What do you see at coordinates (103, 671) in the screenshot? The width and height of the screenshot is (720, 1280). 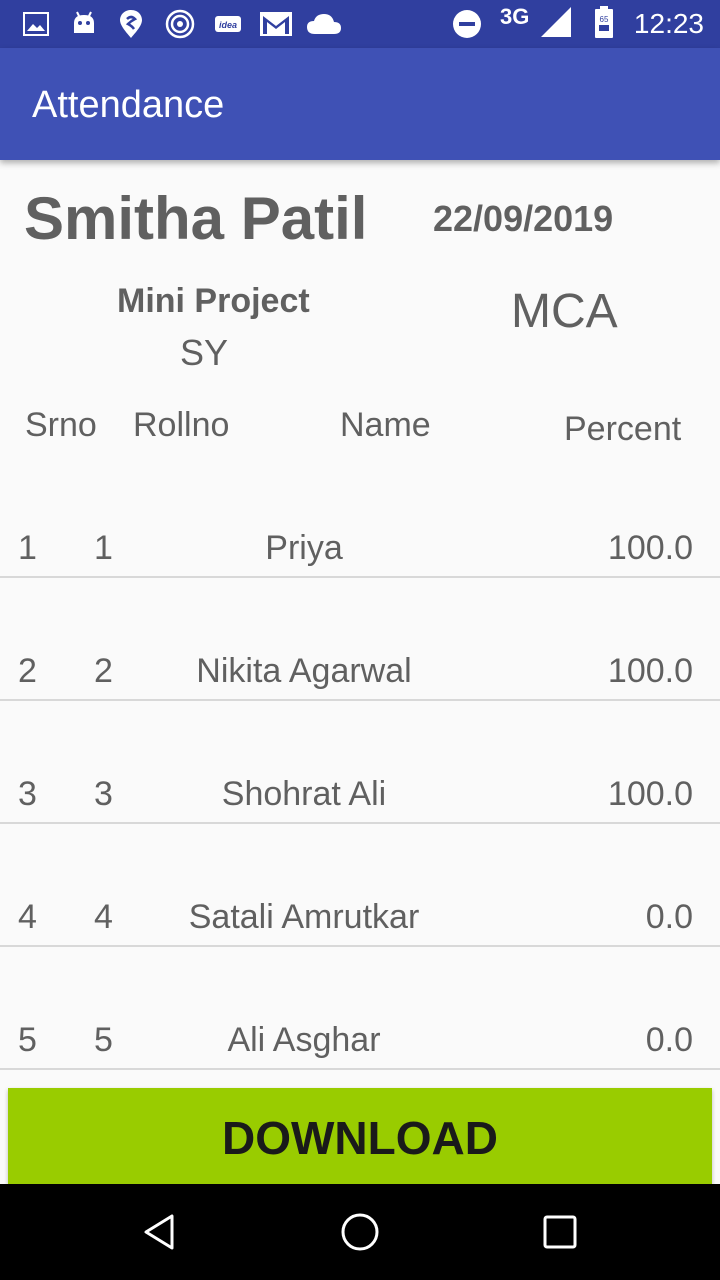 I see `cell-rollno: 2` at bounding box center [103, 671].